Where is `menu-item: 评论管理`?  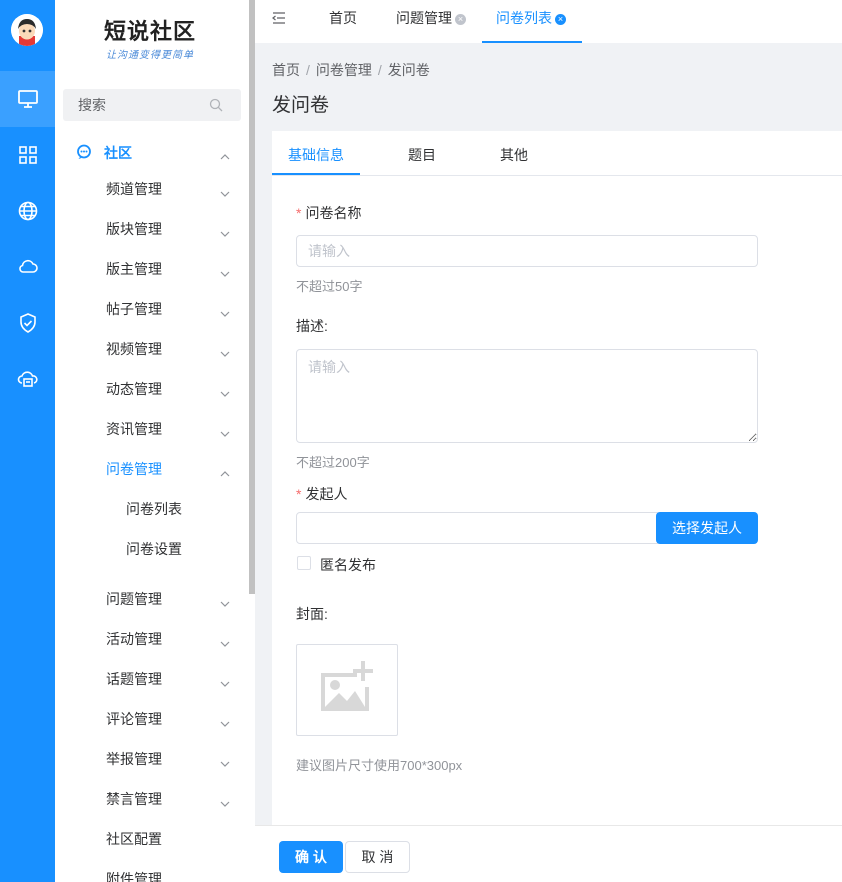 menu-item: 评论管理 is located at coordinates (150, 719).